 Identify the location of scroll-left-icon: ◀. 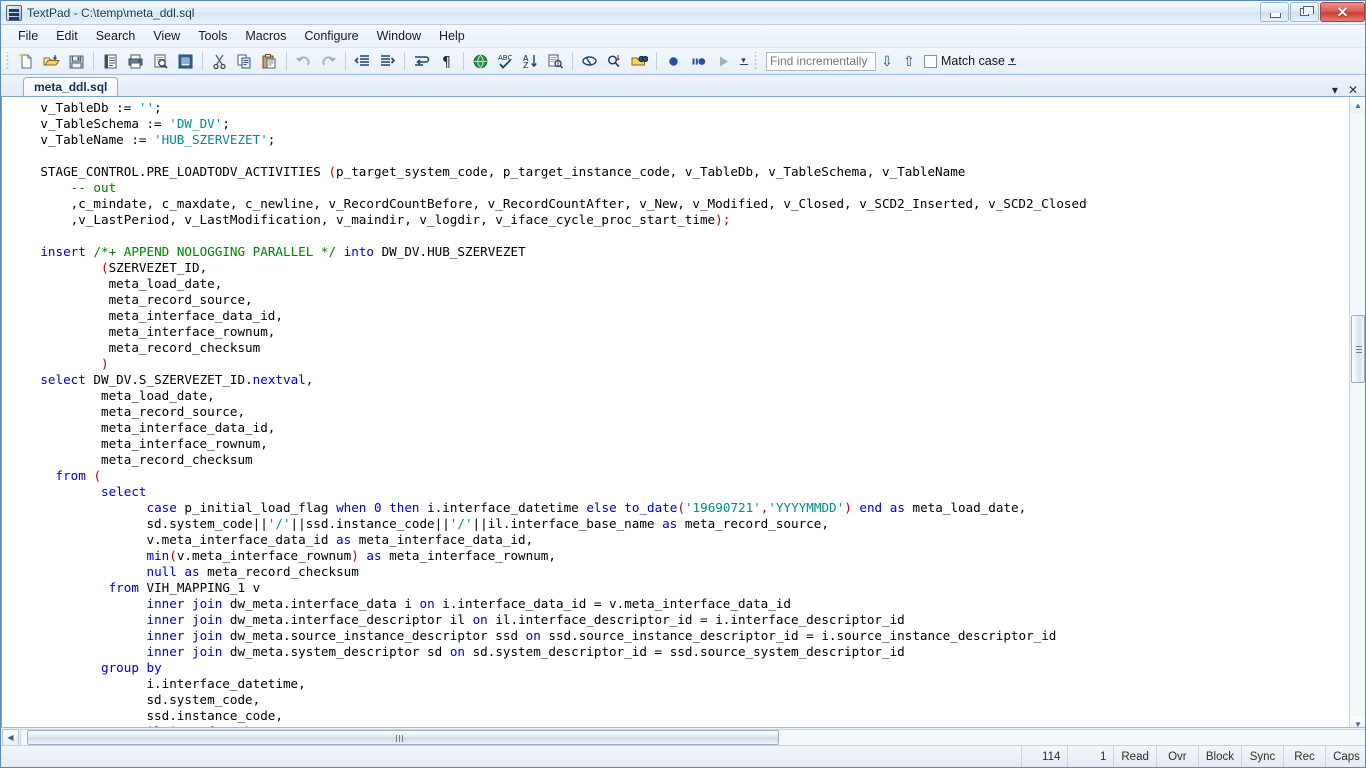
(10, 737).